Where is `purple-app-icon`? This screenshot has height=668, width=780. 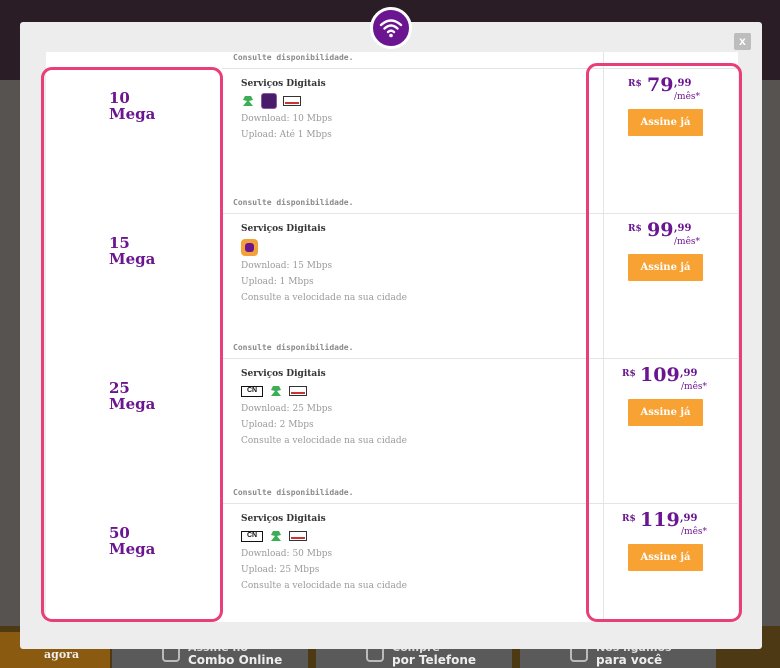
purple-app-icon is located at coordinates (269, 101).